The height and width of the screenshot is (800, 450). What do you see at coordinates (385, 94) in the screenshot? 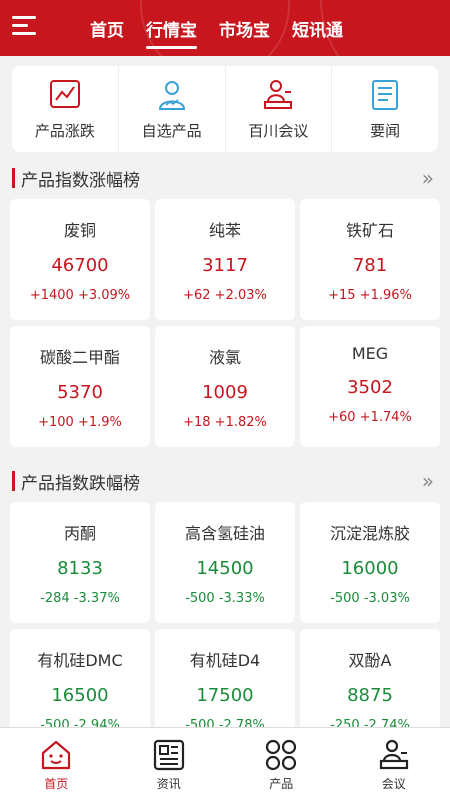
I see `news-icon` at bounding box center [385, 94].